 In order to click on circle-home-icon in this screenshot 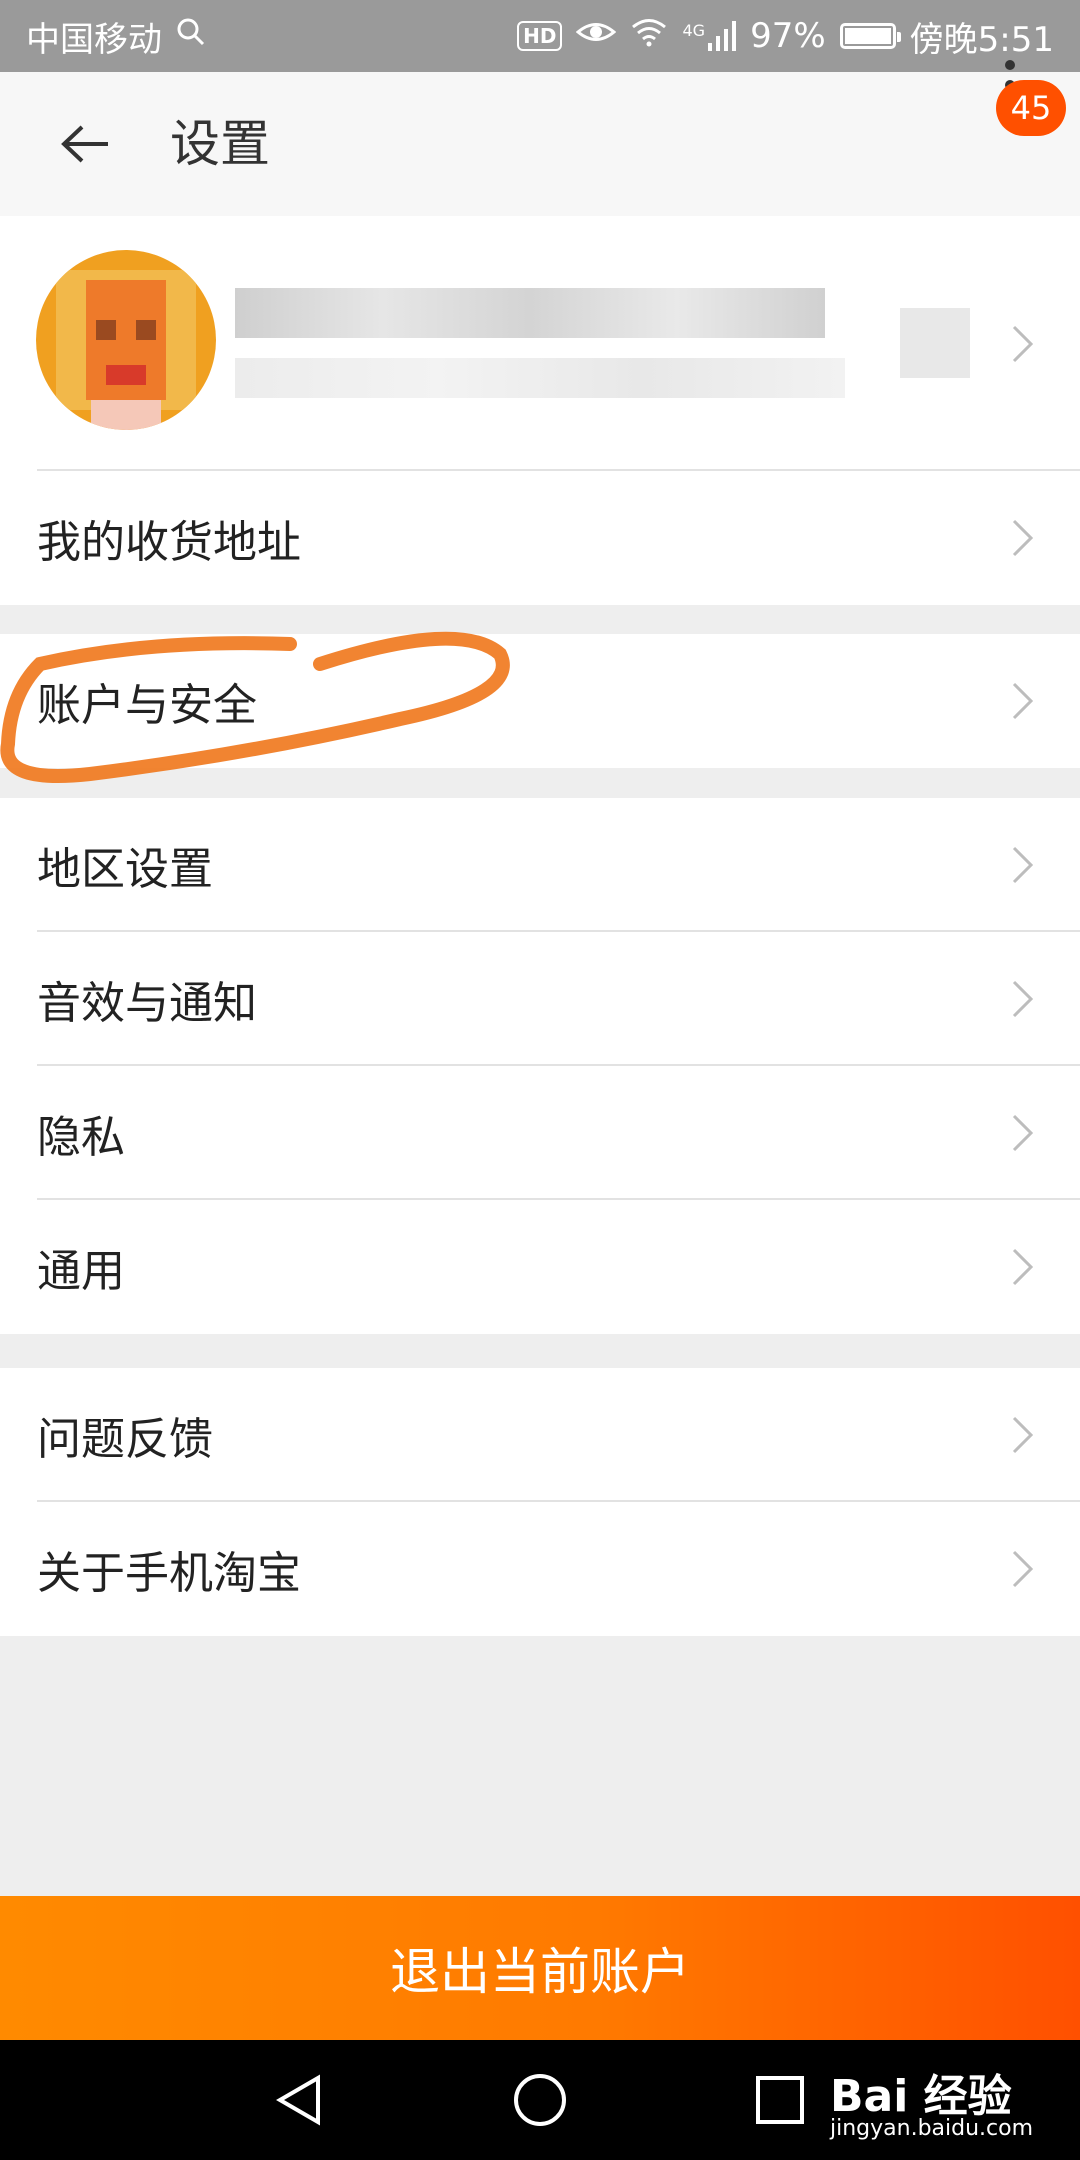, I will do `click(540, 2100)`.